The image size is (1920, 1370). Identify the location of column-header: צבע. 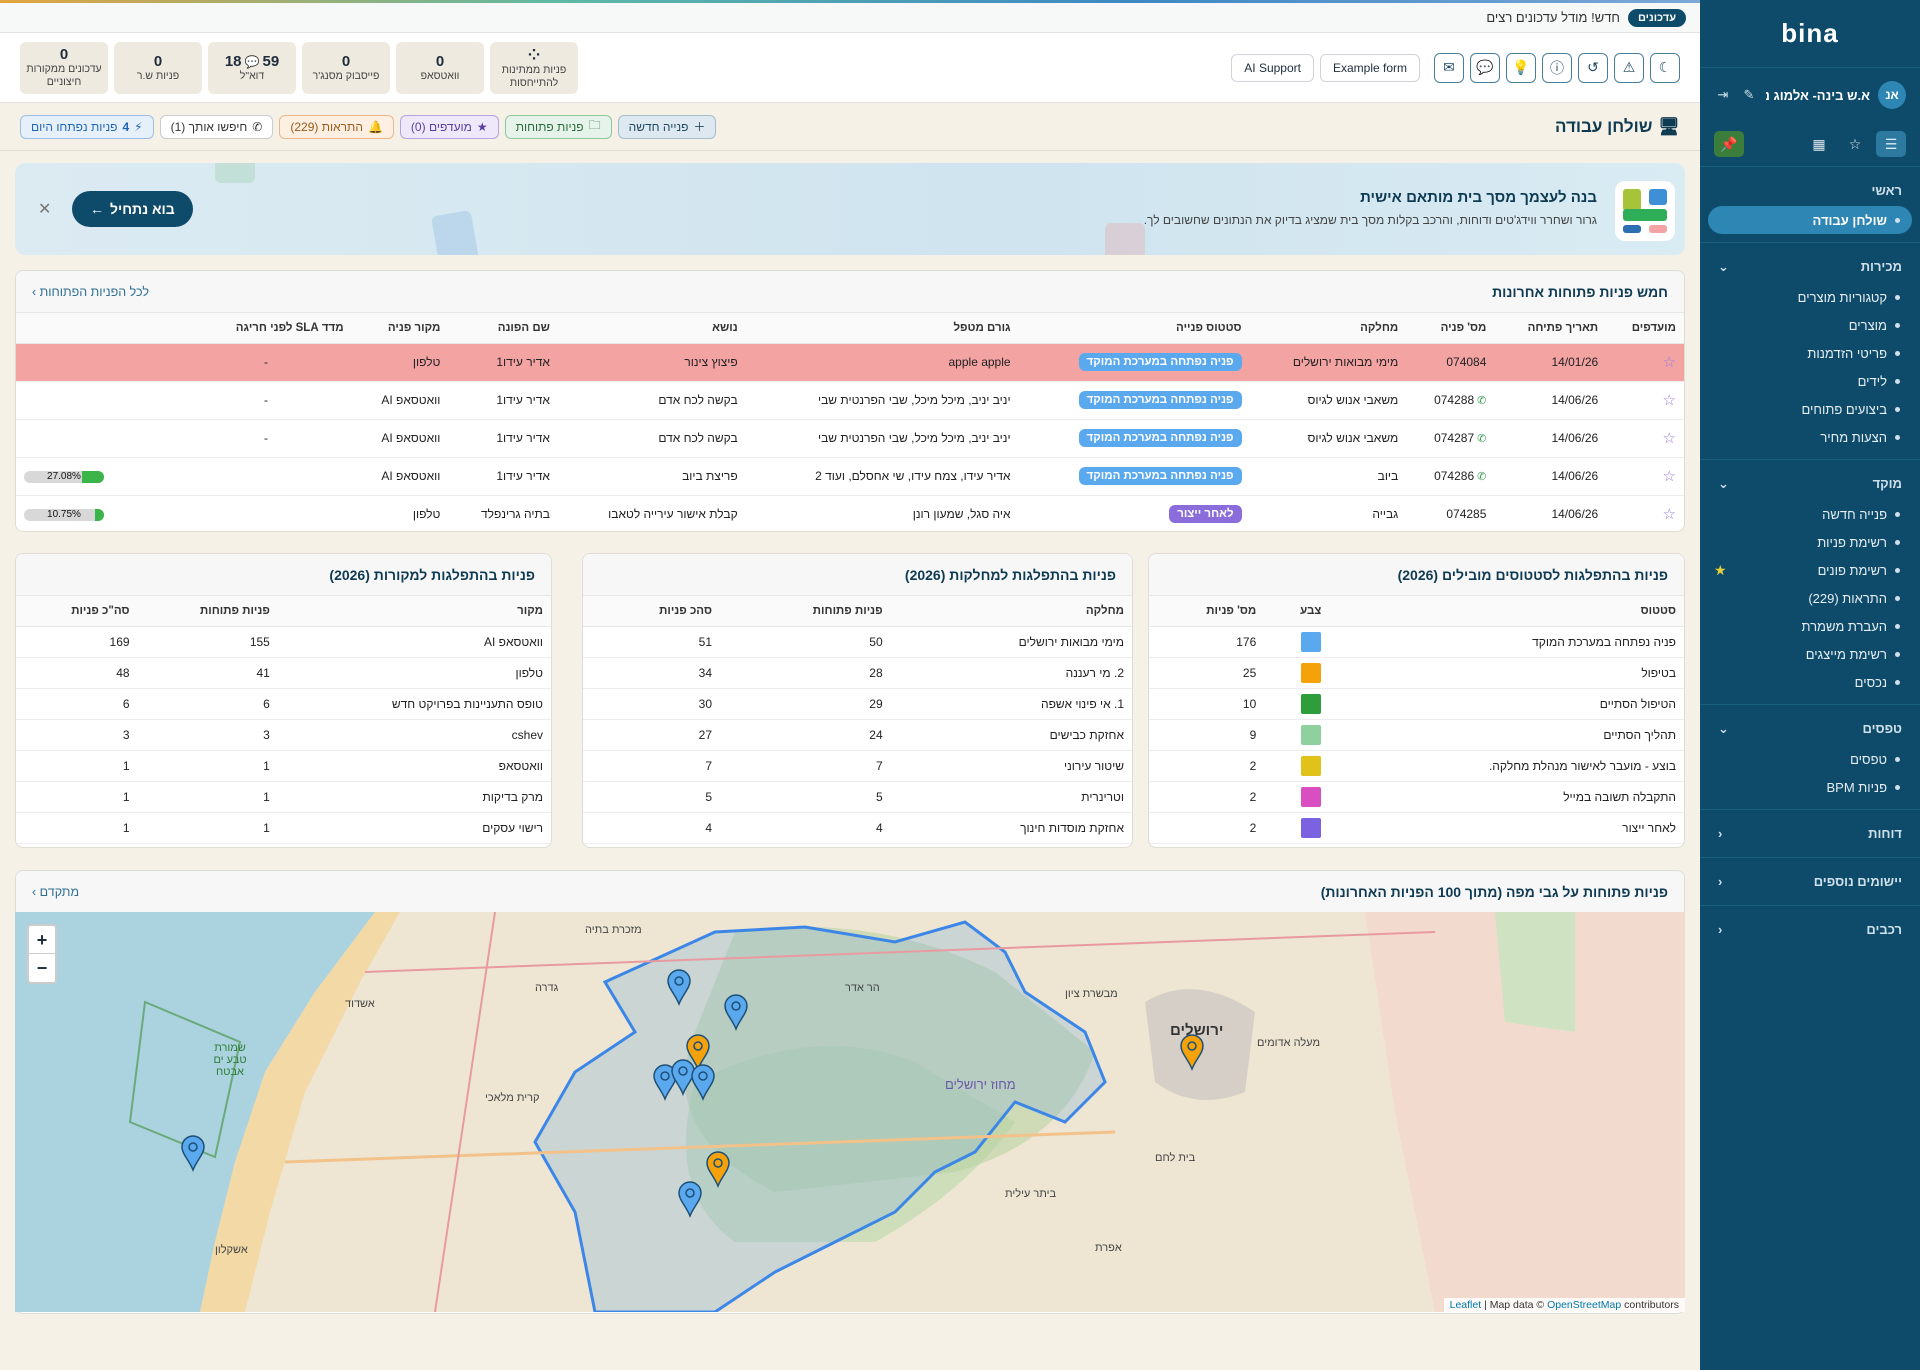
(1297, 611).